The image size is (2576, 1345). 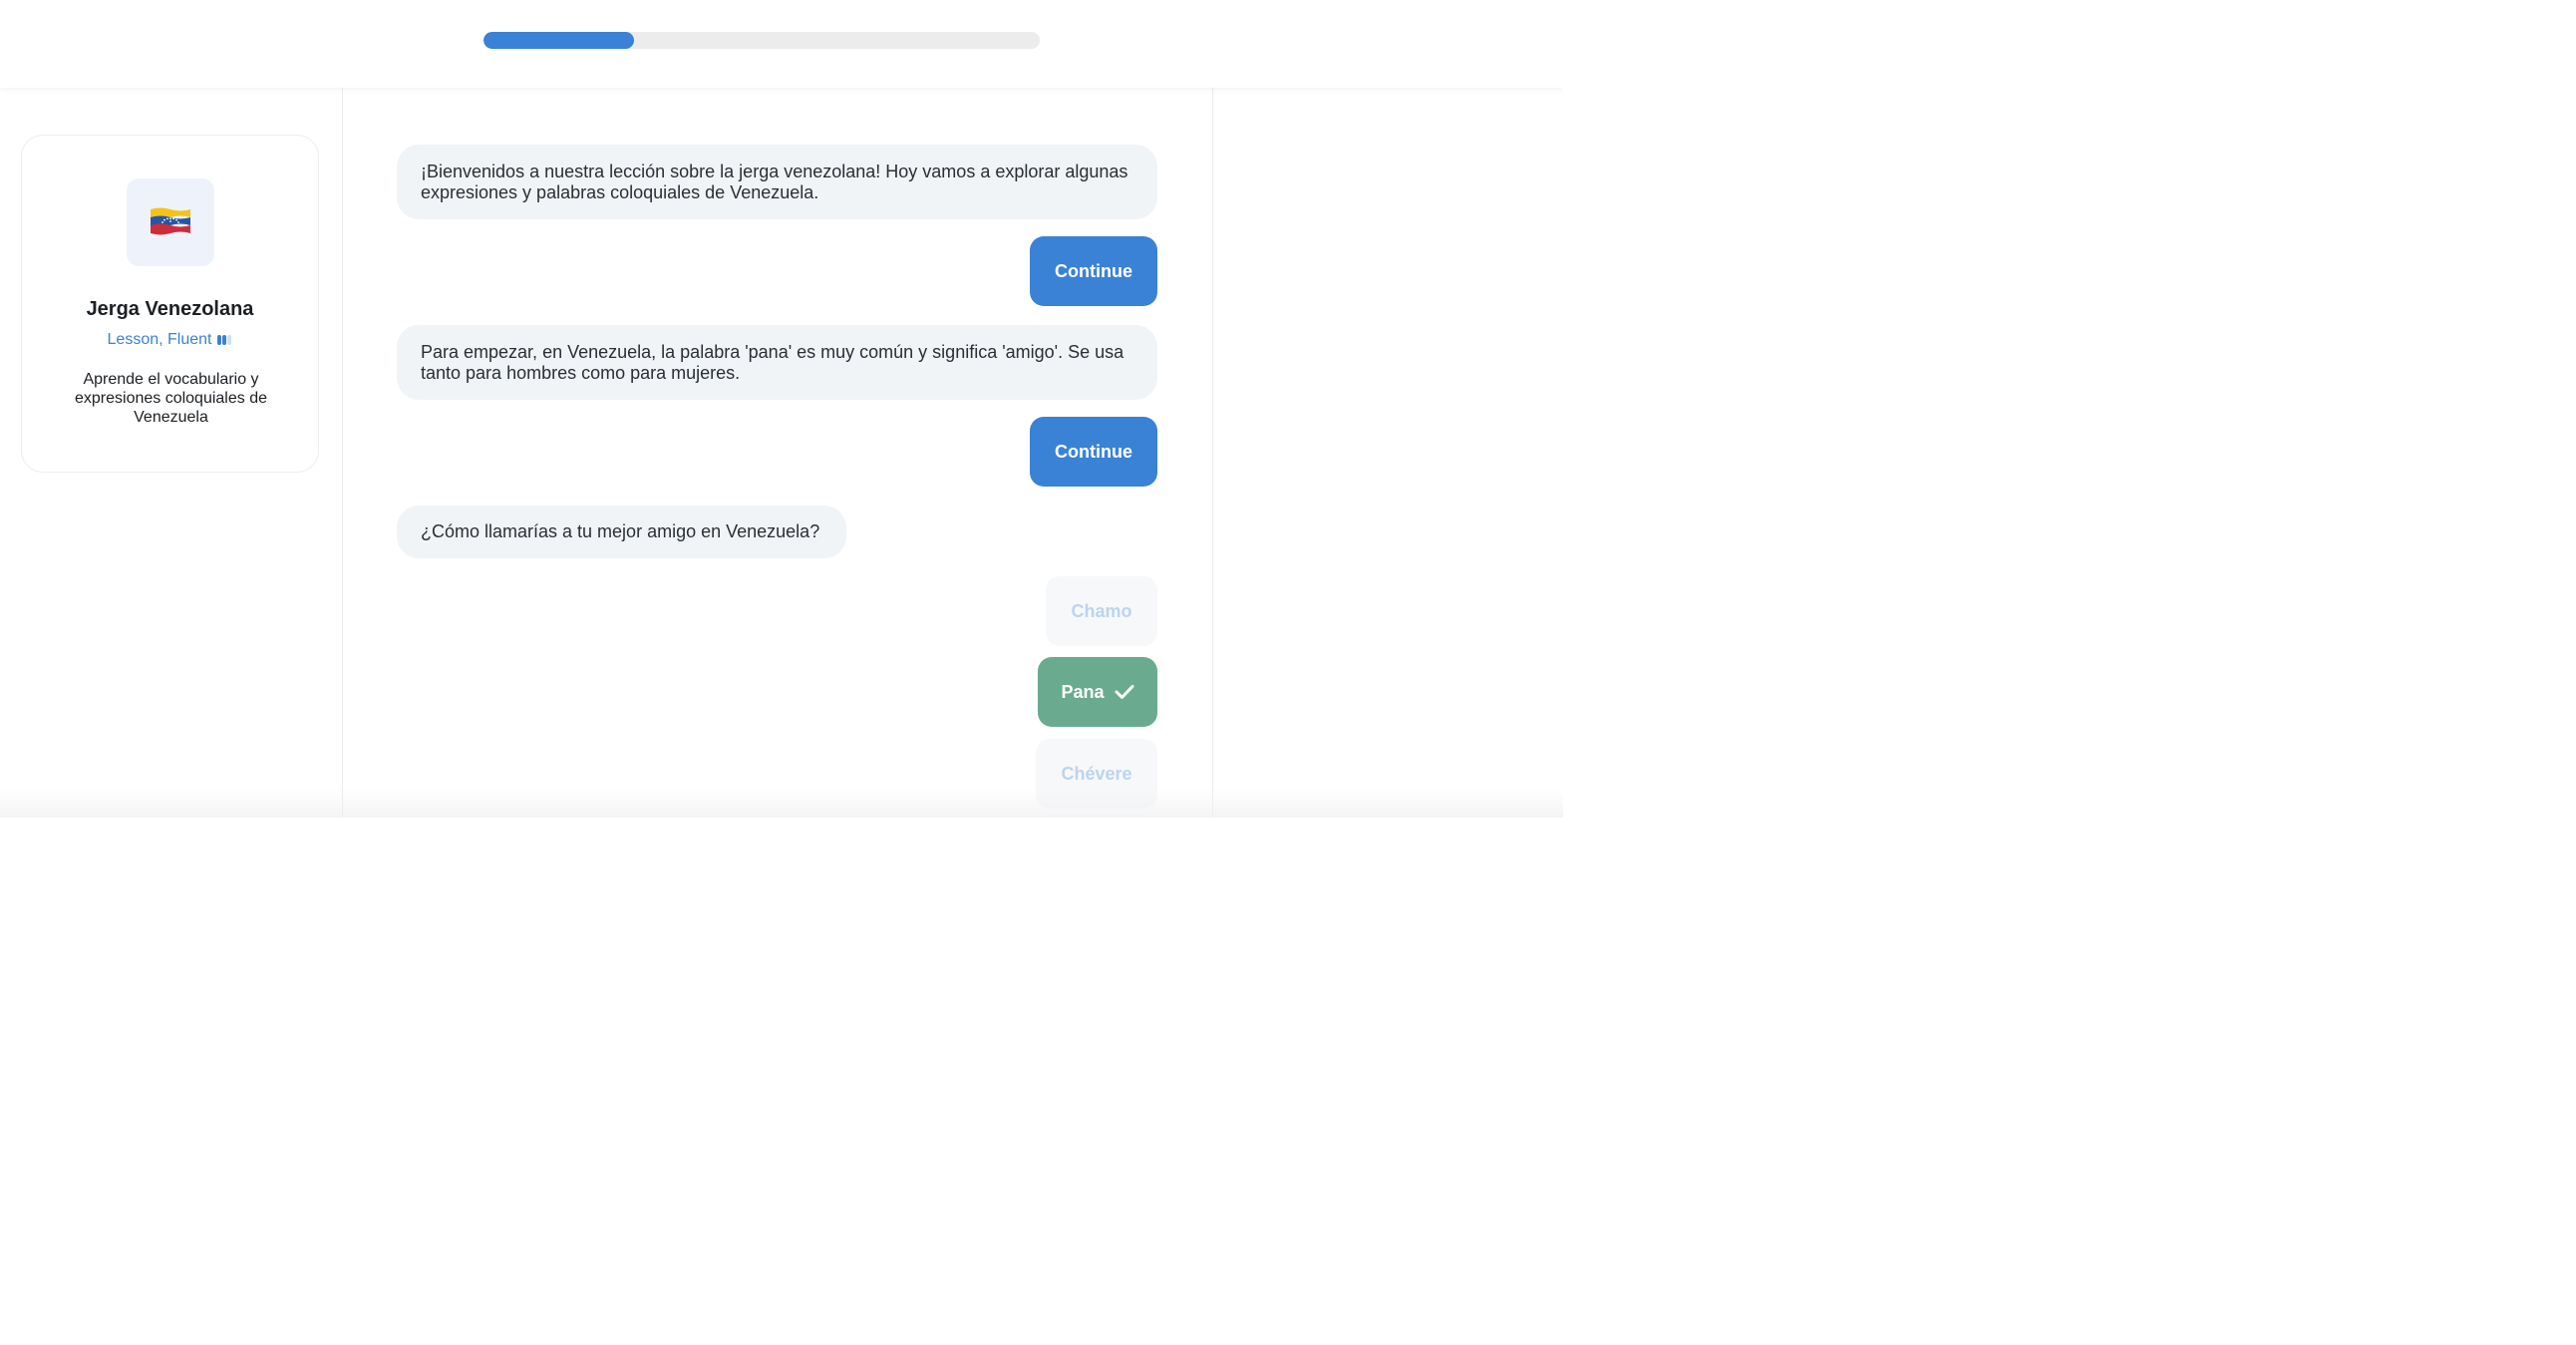 What do you see at coordinates (761, 40) in the screenshot?
I see `lesson-progress-bar` at bounding box center [761, 40].